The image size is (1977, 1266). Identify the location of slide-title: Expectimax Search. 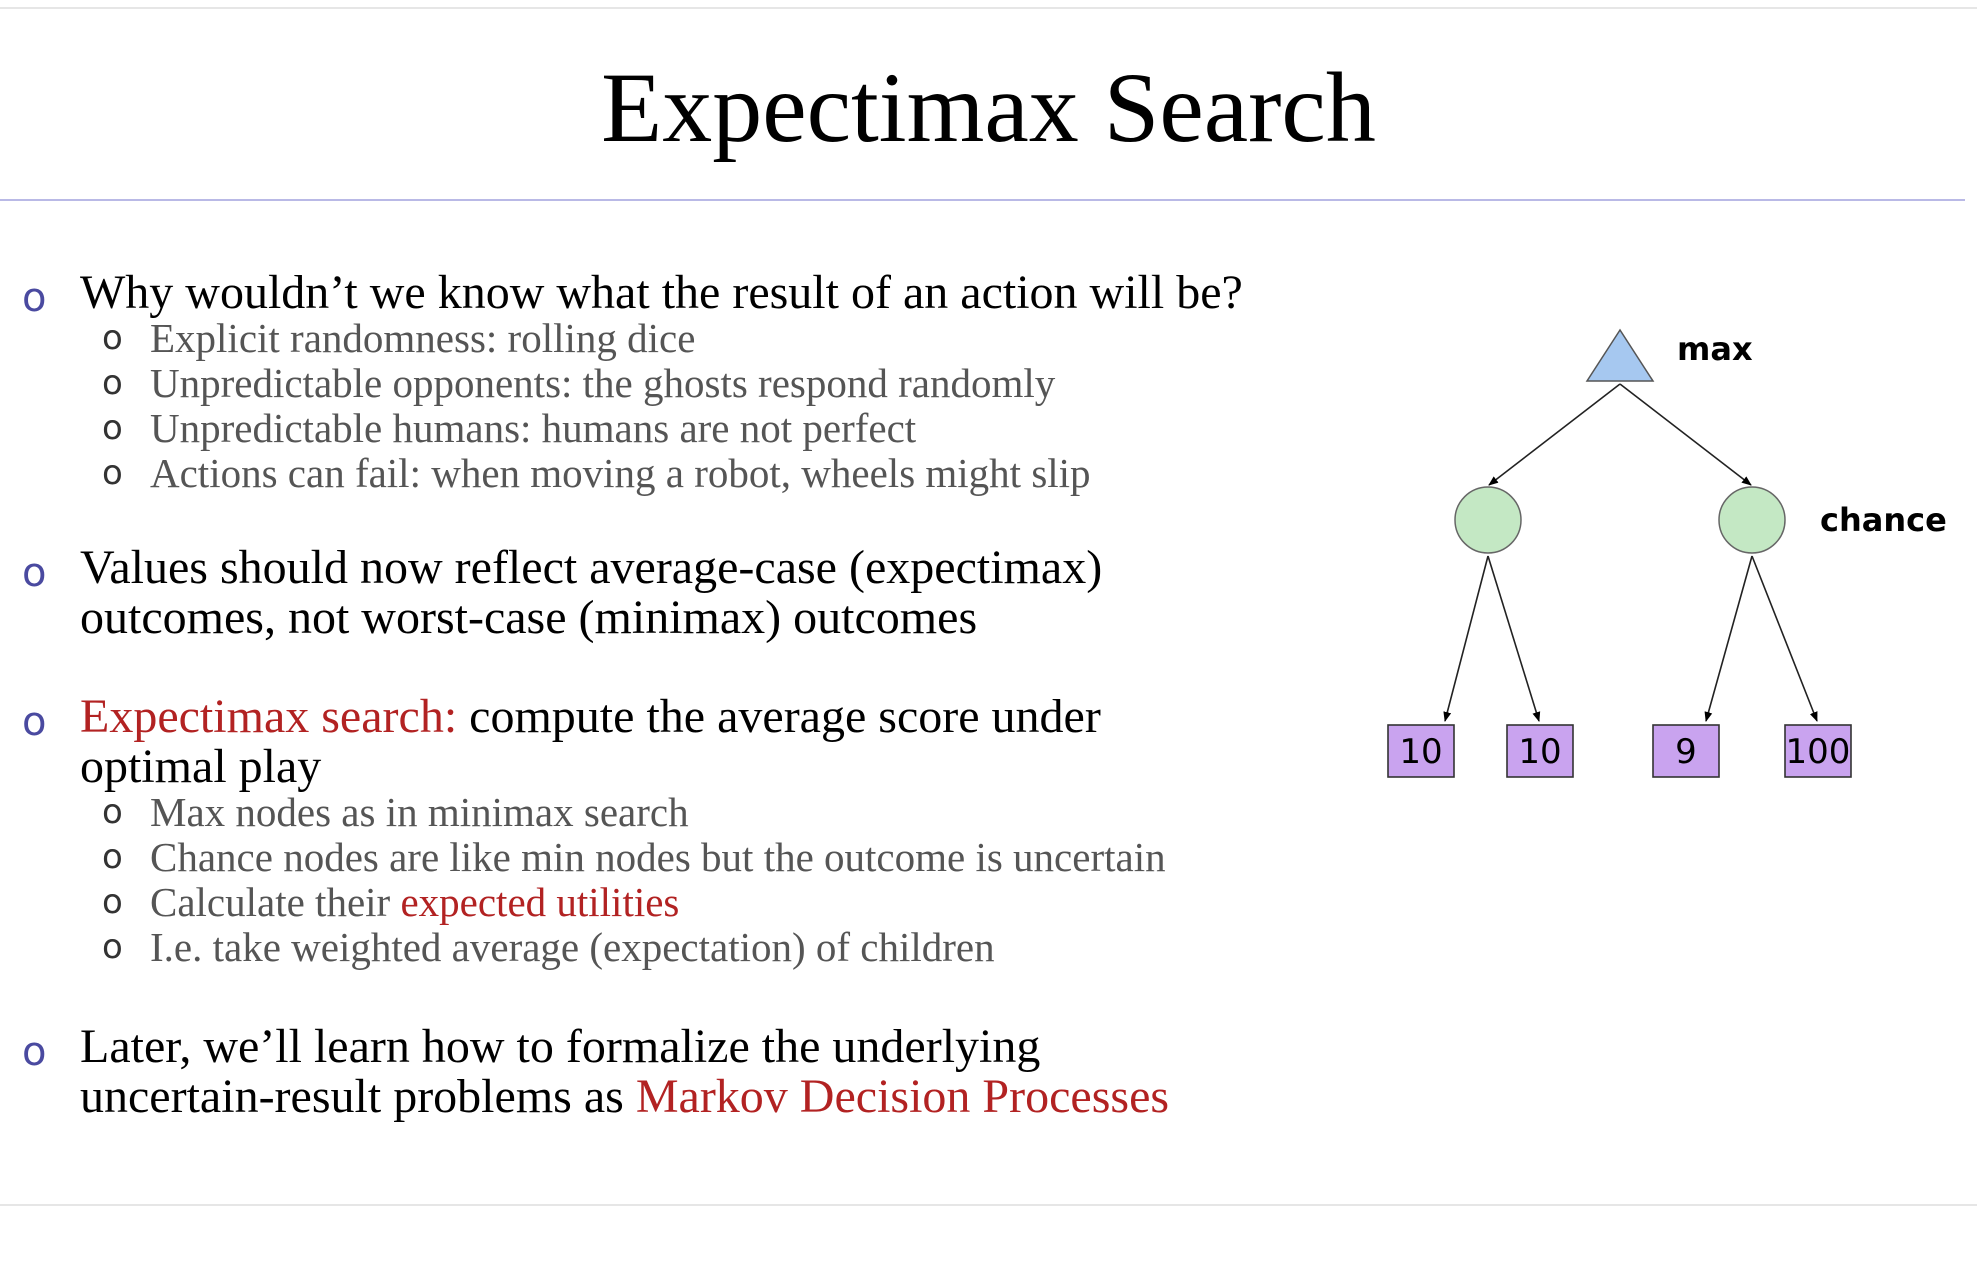
(988, 107).